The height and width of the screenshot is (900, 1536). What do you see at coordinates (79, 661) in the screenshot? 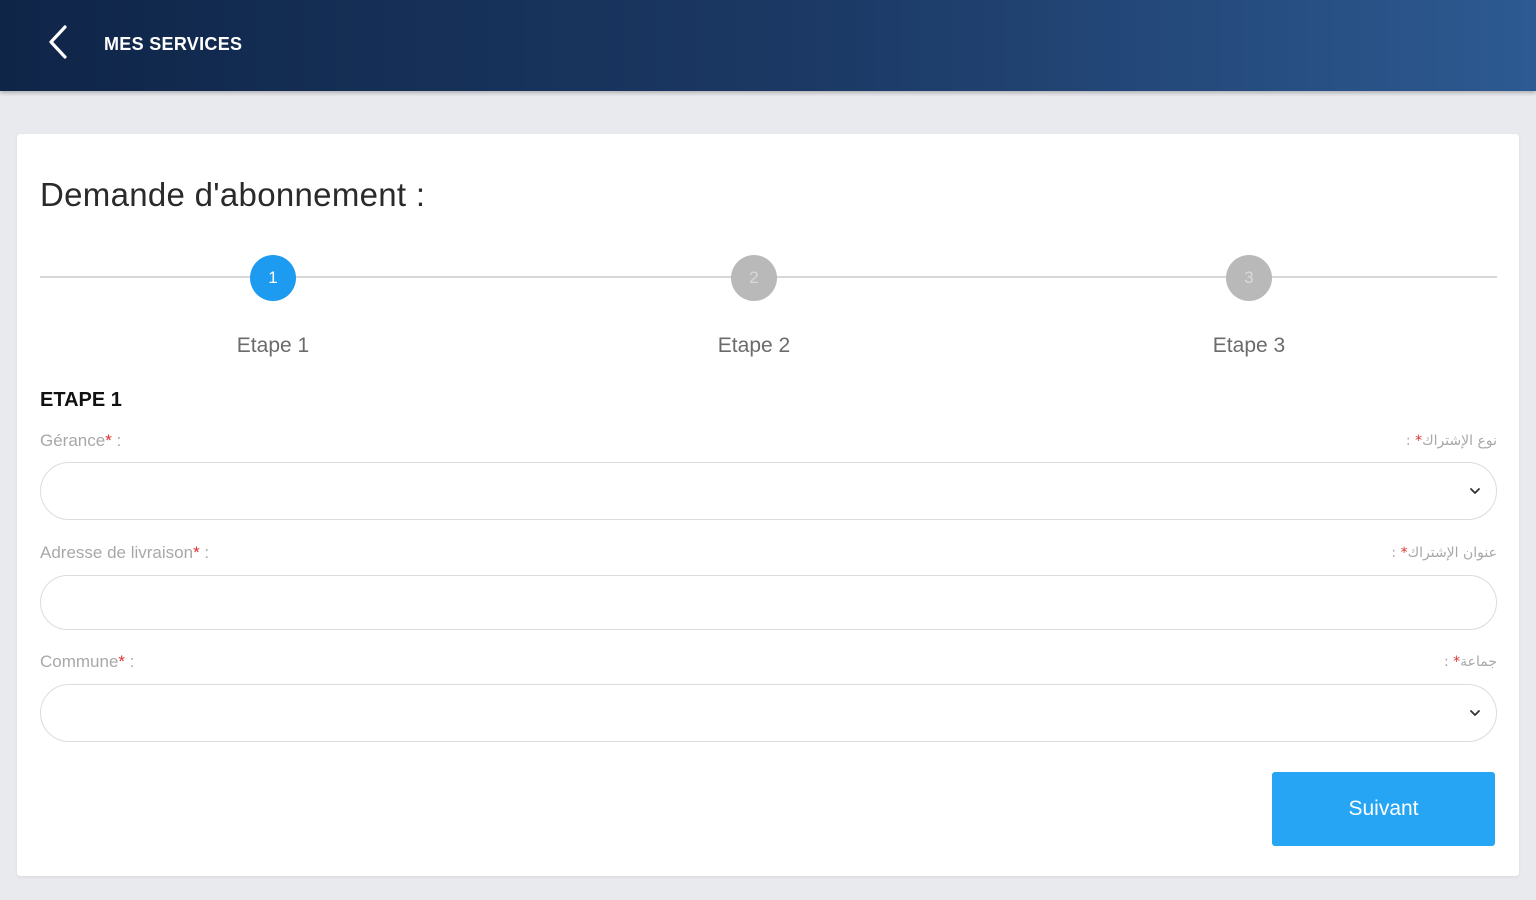
I see `commune-label-text: Commune` at bounding box center [79, 661].